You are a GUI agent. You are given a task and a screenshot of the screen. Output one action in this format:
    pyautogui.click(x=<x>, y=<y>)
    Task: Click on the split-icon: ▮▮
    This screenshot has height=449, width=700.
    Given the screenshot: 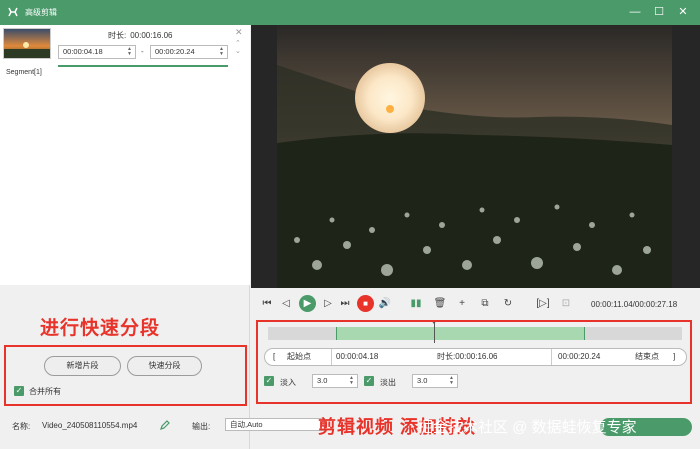 What is the action you would take?
    pyautogui.click(x=416, y=304)
    